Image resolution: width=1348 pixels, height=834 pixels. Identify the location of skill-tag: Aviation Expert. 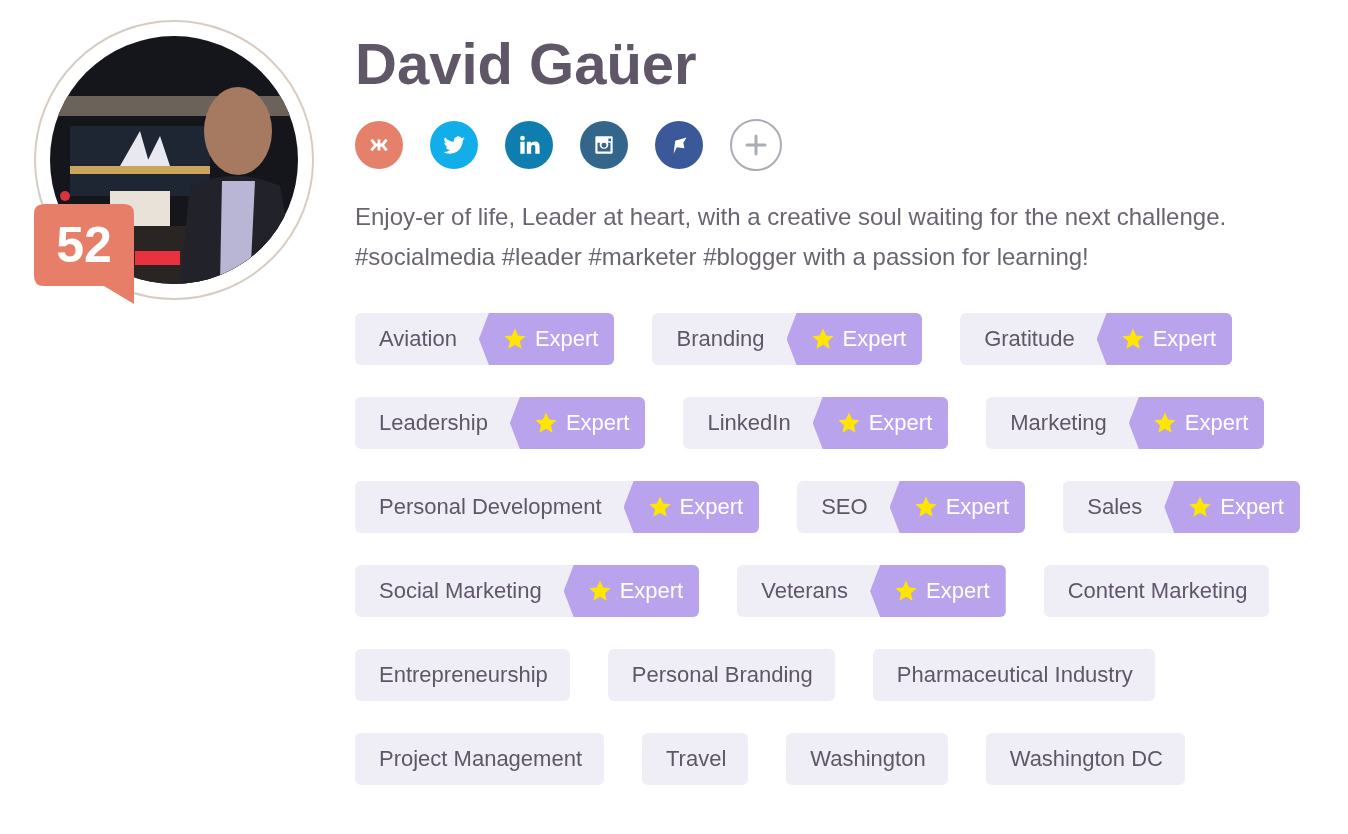
(485, 339).